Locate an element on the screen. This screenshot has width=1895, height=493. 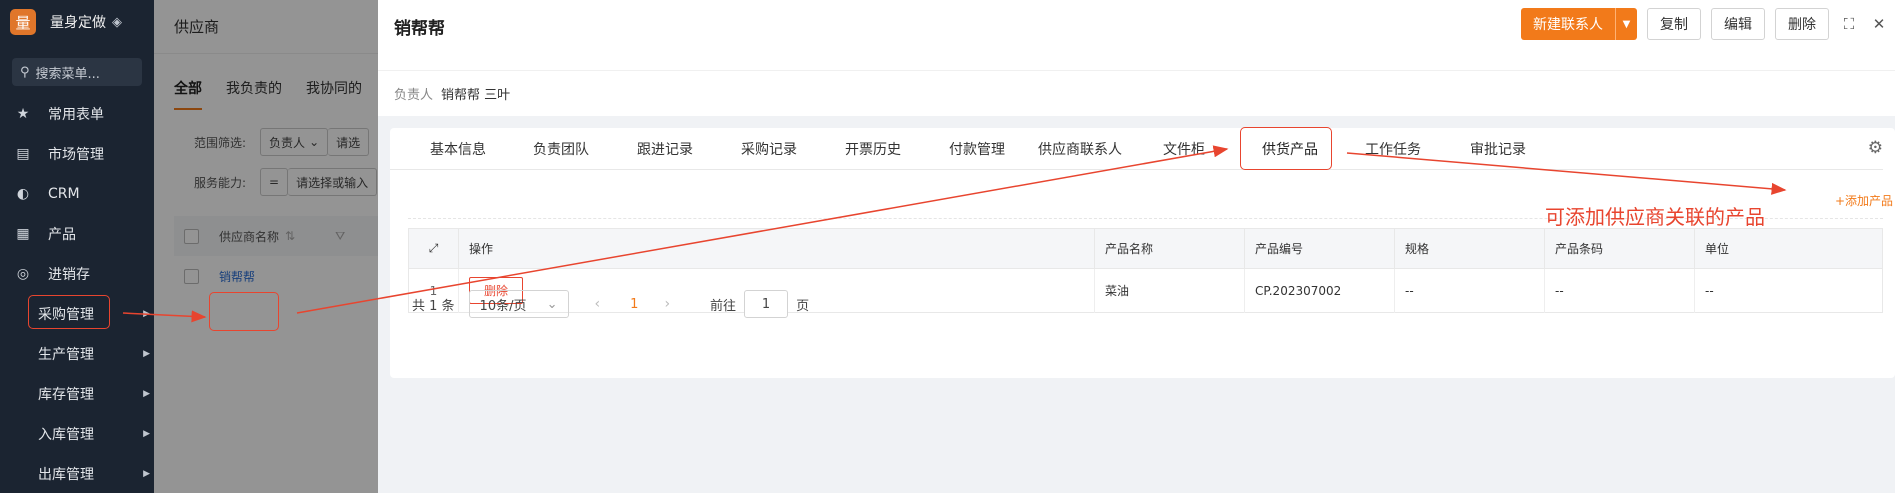
close-icon: ✕ is located at coordinates (1879, 24).